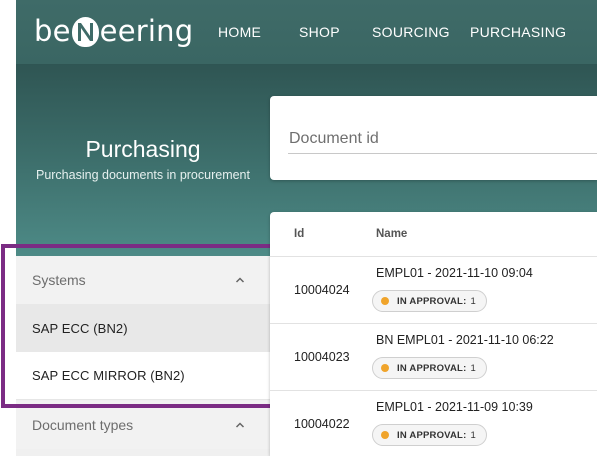  What do you see at coordinates (454, 273) in the screenshot?
I see `document-name-cell: EMPL01 - 2021-11-10 09:04` at bounding box center [454, 273].